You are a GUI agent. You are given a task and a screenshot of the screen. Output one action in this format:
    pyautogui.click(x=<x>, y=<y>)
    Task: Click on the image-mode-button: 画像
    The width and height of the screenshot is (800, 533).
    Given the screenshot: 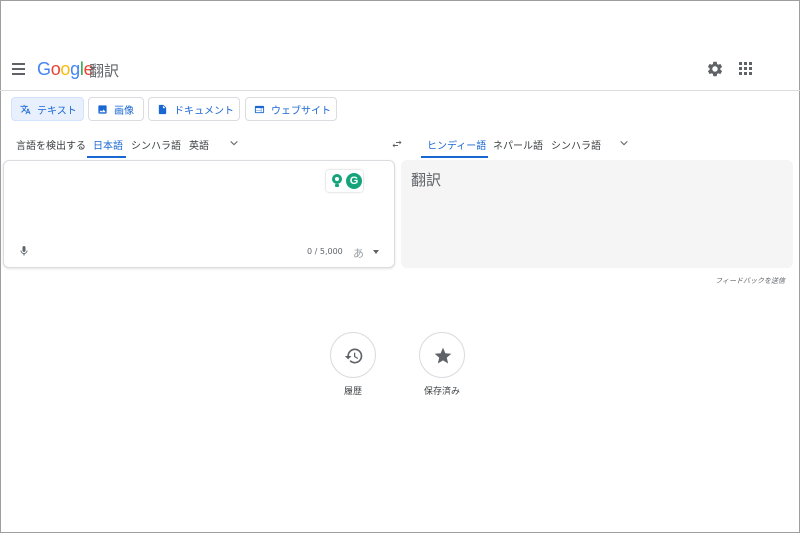 What is the action you would take?
    pyautogui.click(x=116, y=109)
    